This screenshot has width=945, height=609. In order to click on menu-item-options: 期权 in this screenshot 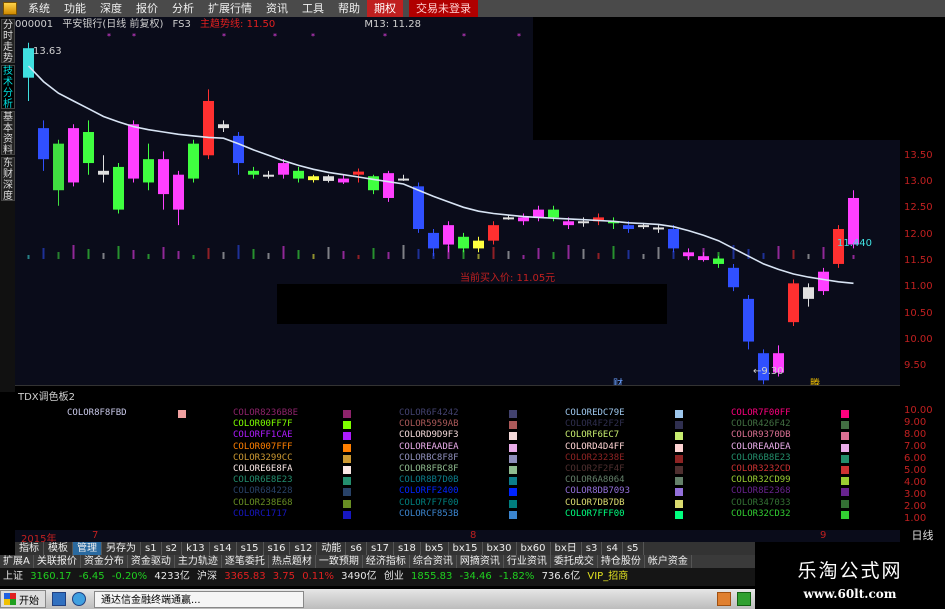, I will do `click(385, 8)`.